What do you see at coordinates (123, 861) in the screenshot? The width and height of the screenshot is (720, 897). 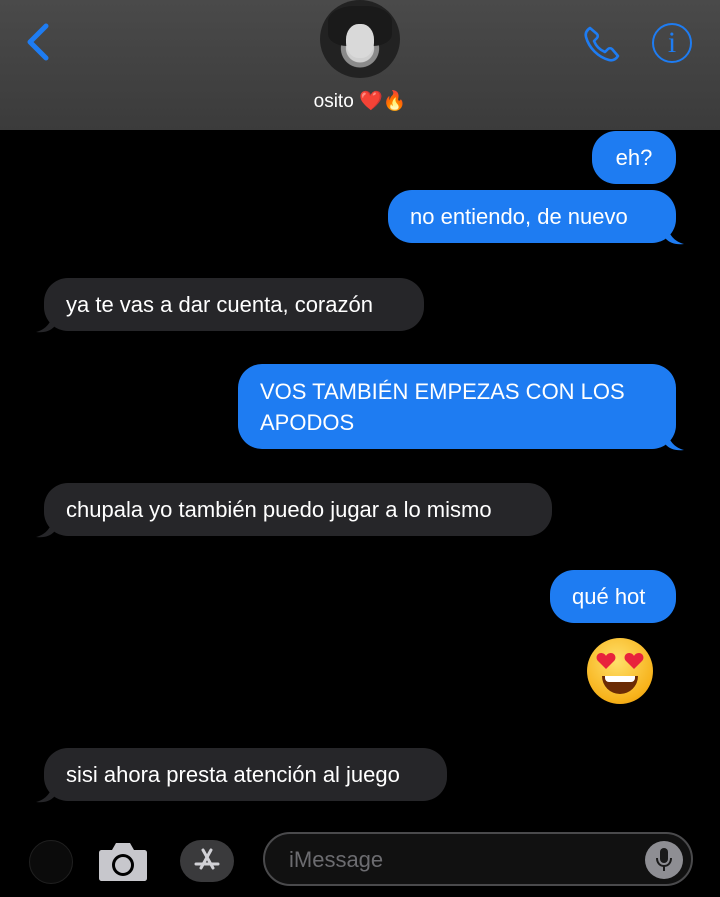 I see `camera-icon` at bounding box center [123, 861].